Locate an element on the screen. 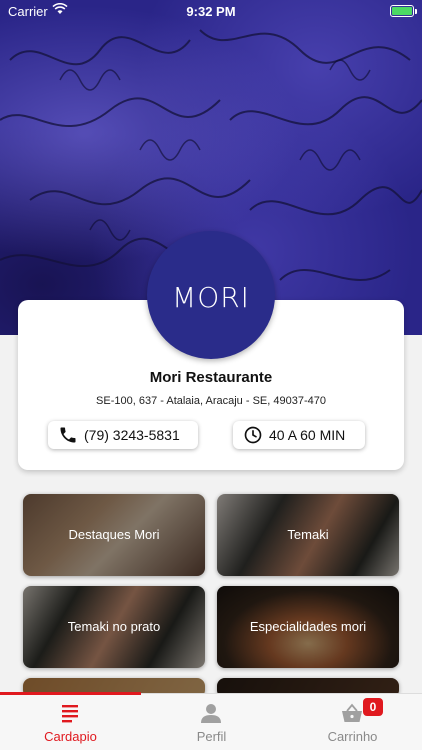 The image size is (422, 750). category-tile-temaki-no-prato: Temaki no prato is located at coordinates (114, 627).